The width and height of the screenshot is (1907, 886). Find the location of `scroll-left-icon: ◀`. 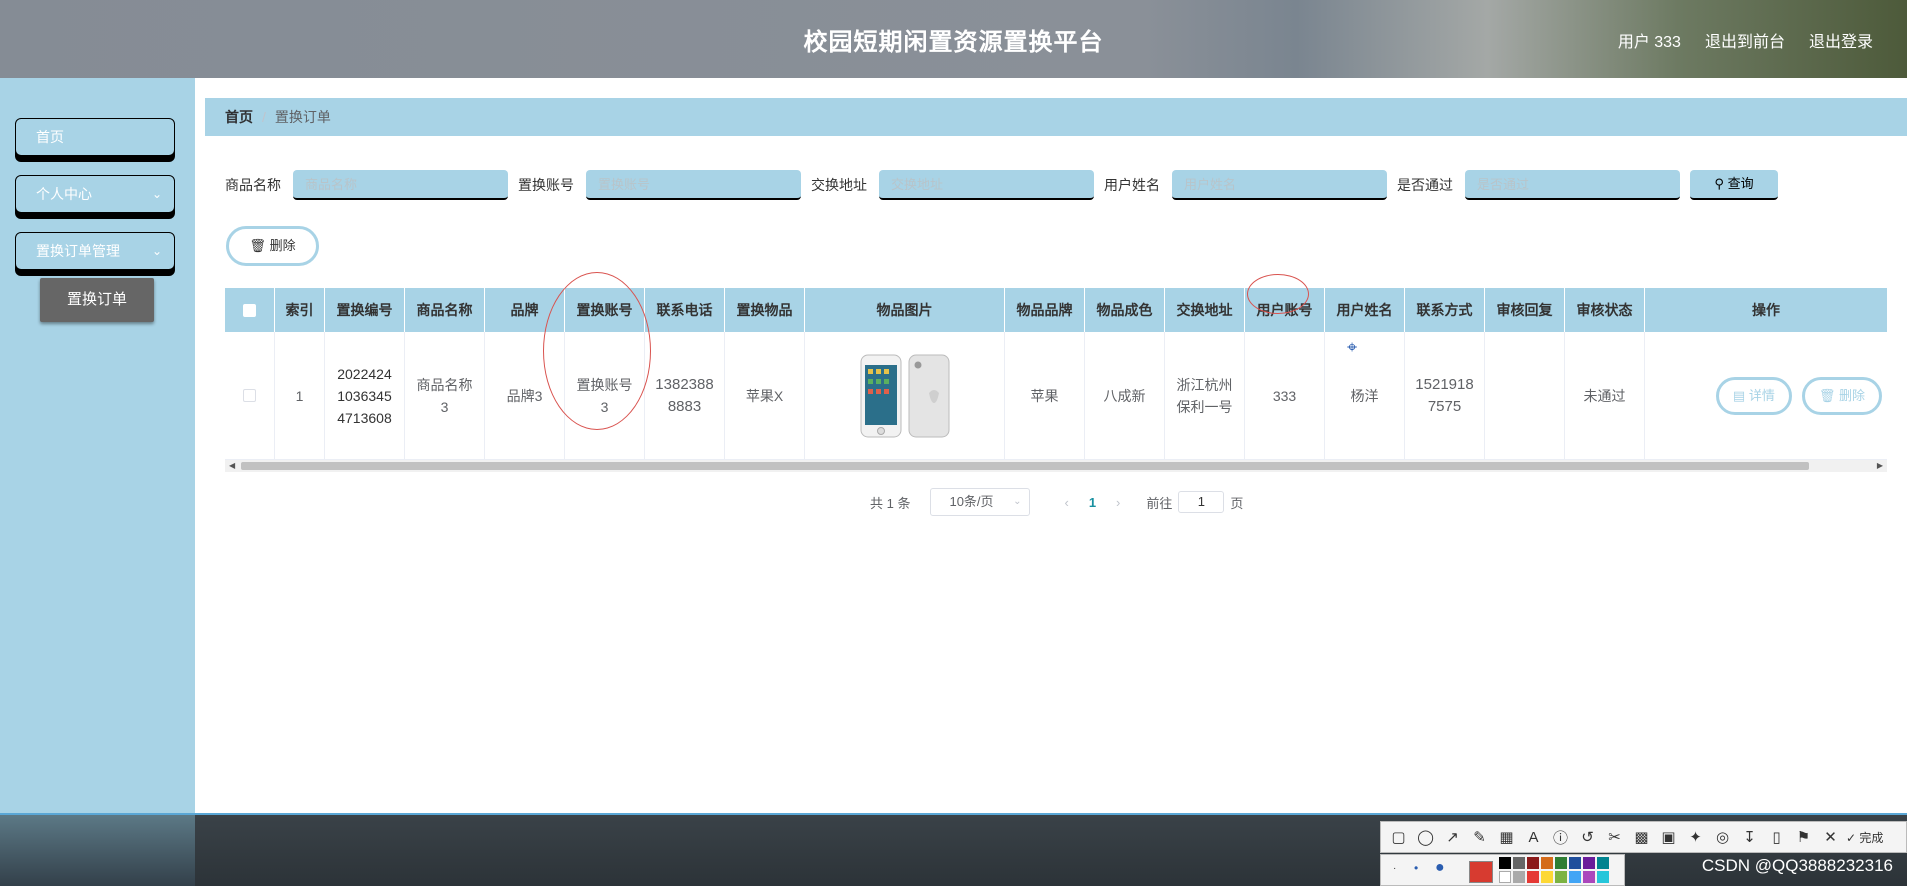

scroll-left-icon: ◀ is located at coordinates (232, 466).